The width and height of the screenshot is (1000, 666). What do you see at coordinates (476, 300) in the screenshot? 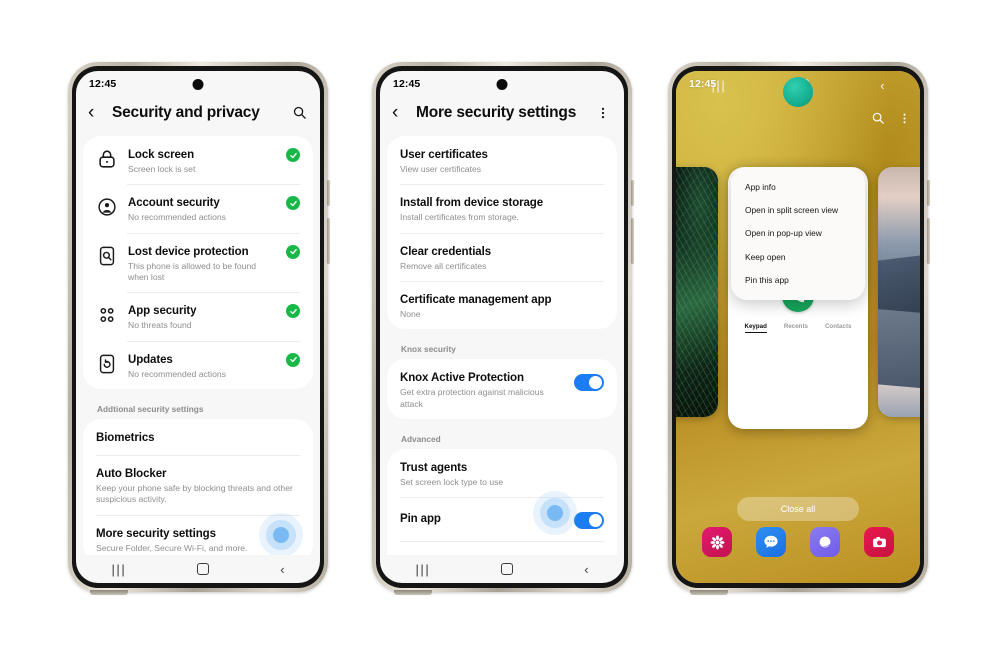
I see `row-label: Certificate management app` at bounding box center [476, 300].